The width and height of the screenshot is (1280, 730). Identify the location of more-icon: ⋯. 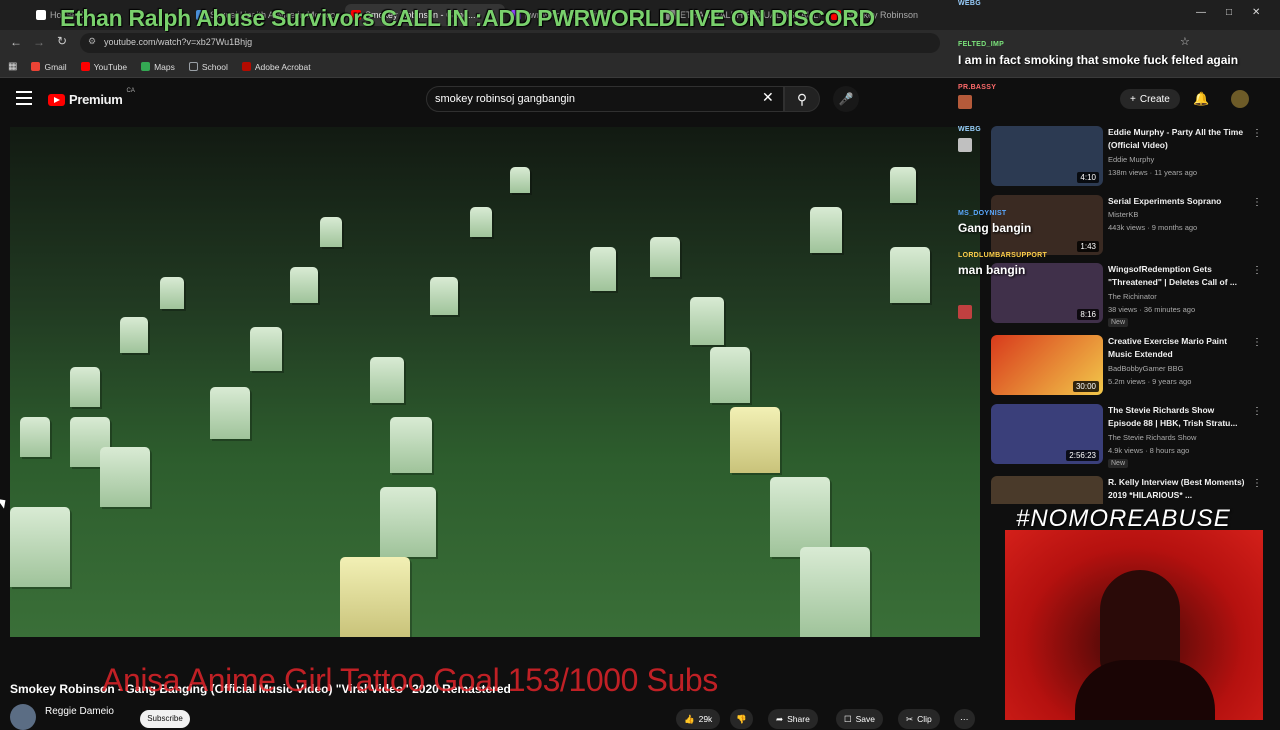
(964, 718).